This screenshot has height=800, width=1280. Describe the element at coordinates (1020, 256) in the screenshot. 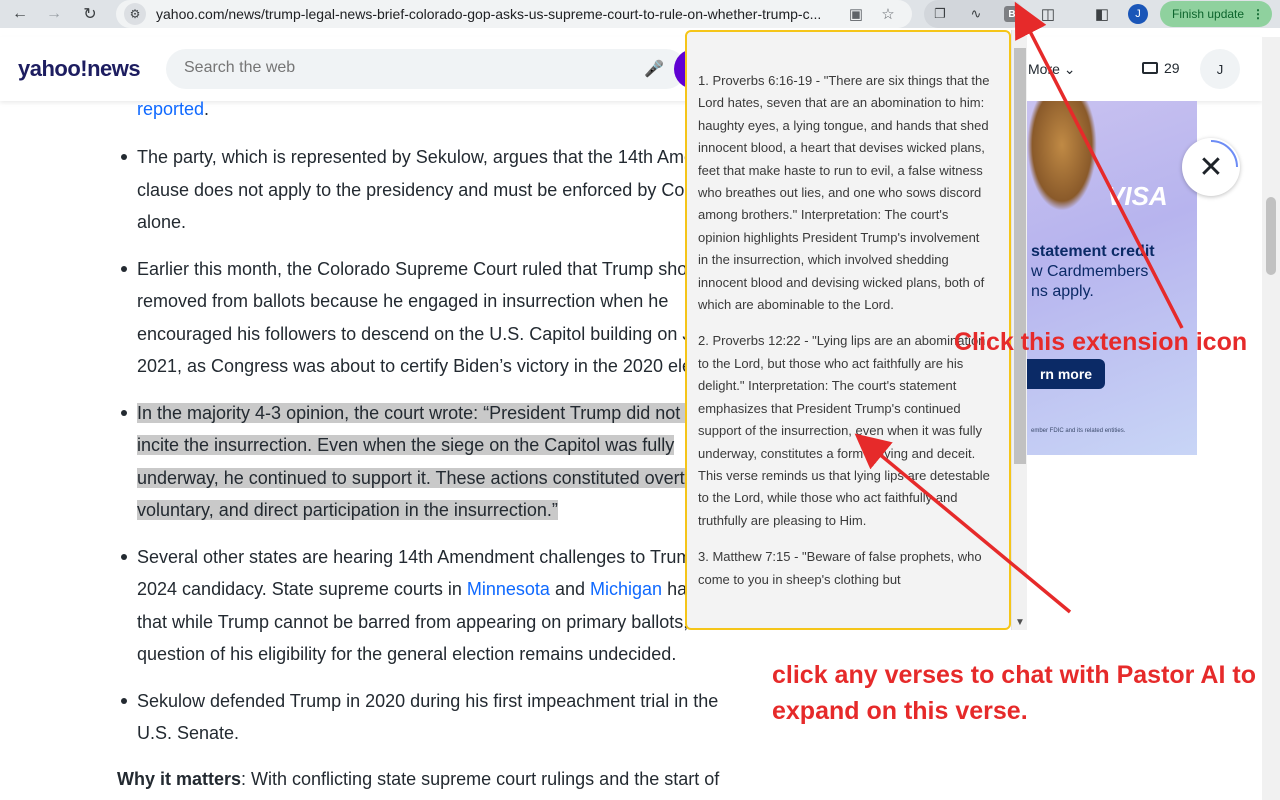

I see `popup-scroll-thumb` at that location.